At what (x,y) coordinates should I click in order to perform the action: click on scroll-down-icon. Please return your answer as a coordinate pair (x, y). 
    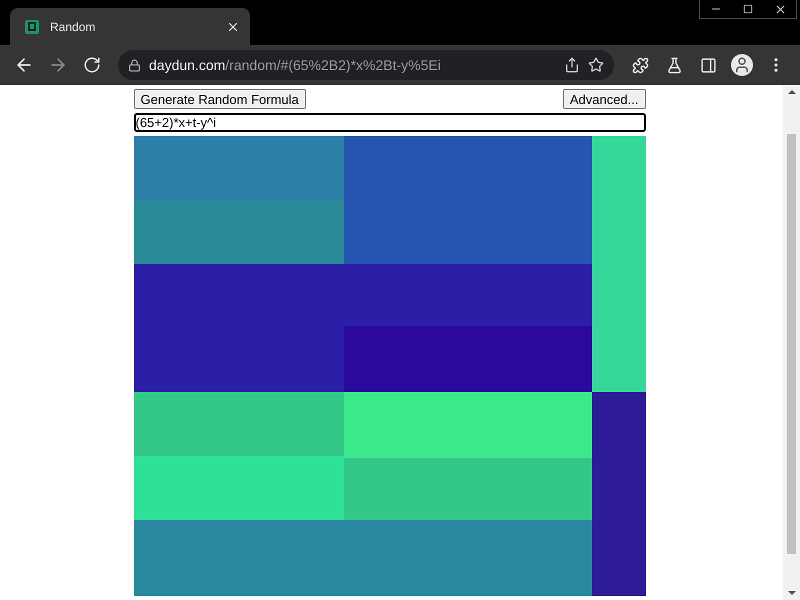
    Looking at the image, I should click on (792, 593).